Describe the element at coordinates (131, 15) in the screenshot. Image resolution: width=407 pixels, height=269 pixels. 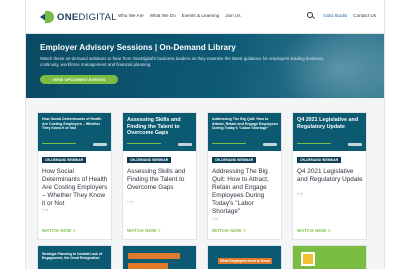
I see `nav-item-who-we-are: Who We Are` at that location.